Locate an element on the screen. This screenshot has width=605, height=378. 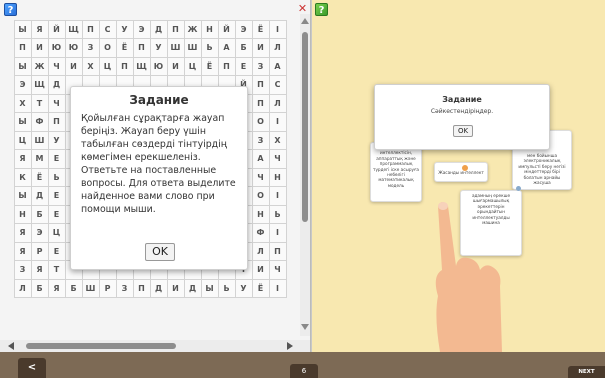
scroll-down-icon is located at coordinates (305, 327).